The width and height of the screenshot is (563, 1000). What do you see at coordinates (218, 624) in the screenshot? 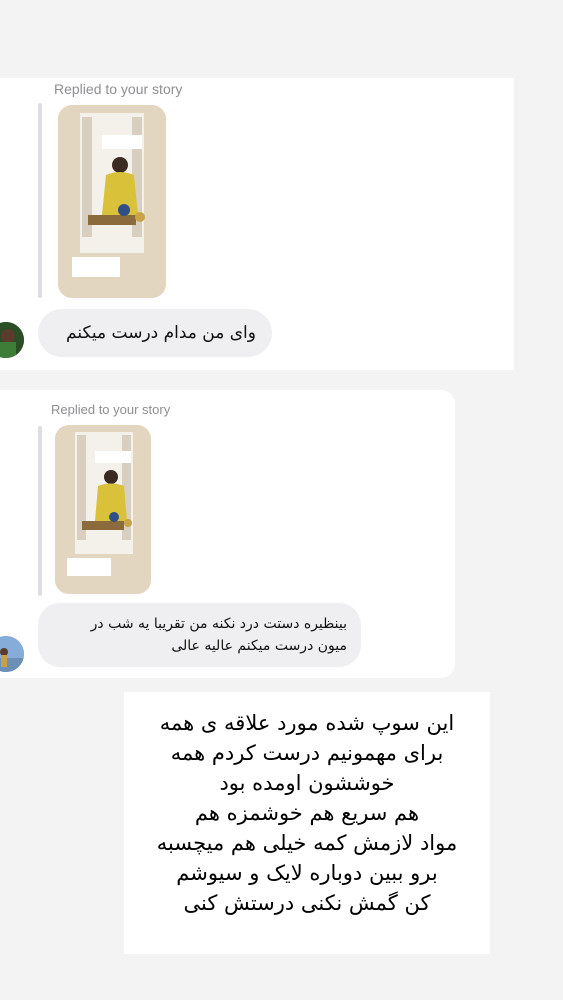
I see `message-line: بینظیره دستت درد نکنه من تقریبا یه شب در` at bounding box center [218, 624].